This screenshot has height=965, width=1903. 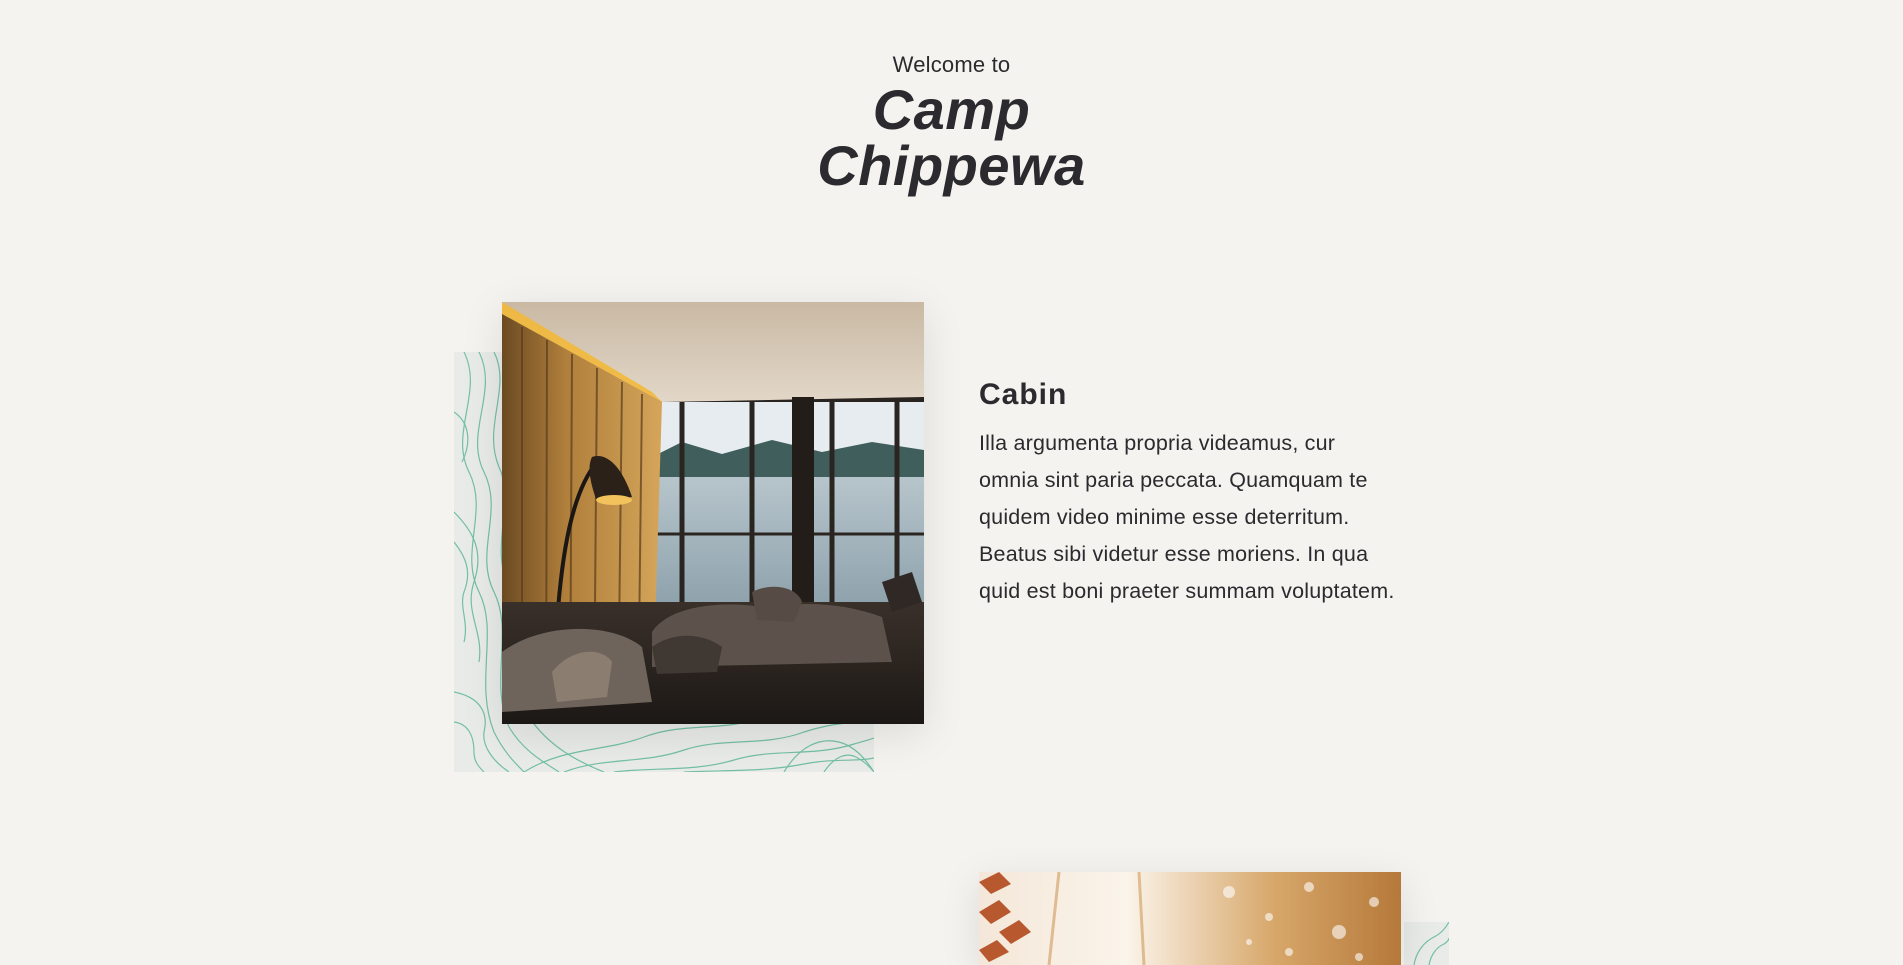 I want to click on title-line-2: Chippewa, so click(x=951, y=165).